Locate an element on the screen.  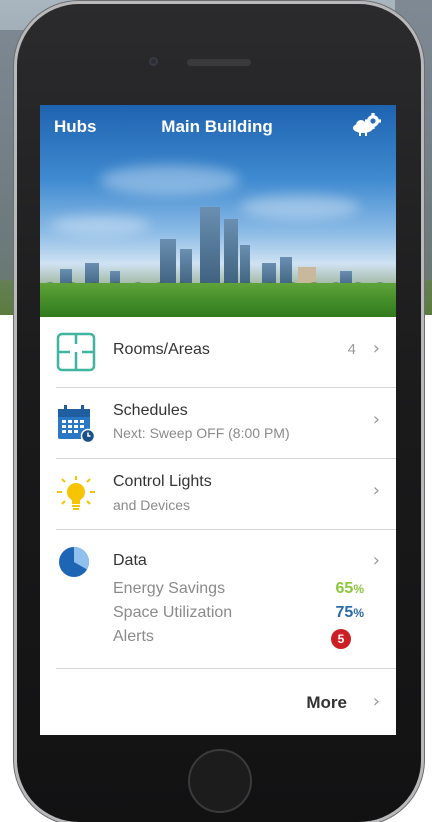
rooms-label: Rooms/Areas is located at coordinates (161, 349).